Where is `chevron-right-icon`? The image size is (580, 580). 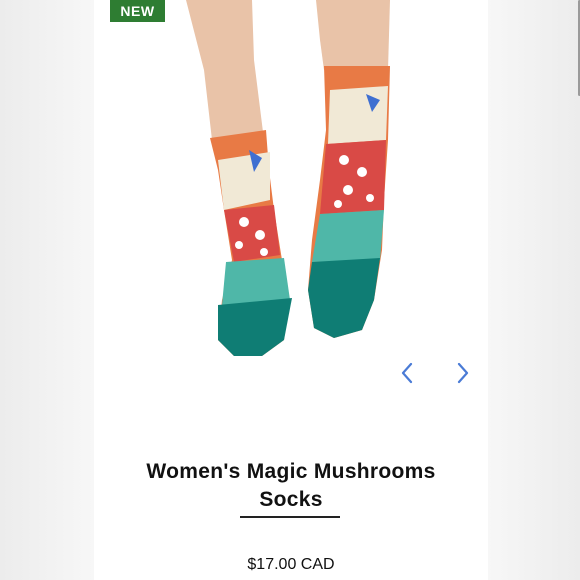 chevron-right-icon is located at coordinates (463, 373).